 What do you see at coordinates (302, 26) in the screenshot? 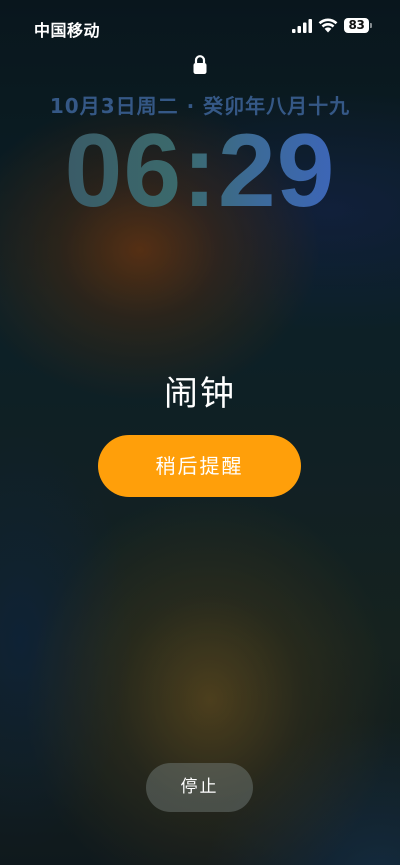
I see `signal-icon` at bounding box center [302, 26].